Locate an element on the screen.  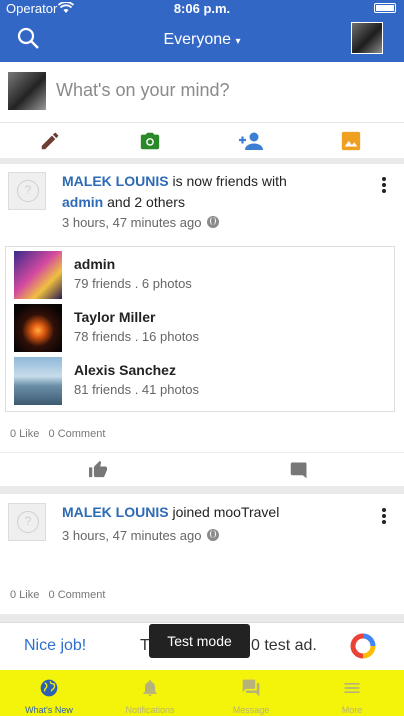
post-headline: MALEK LOUNIS joined mooTravel is located at coordinates (212, 512).